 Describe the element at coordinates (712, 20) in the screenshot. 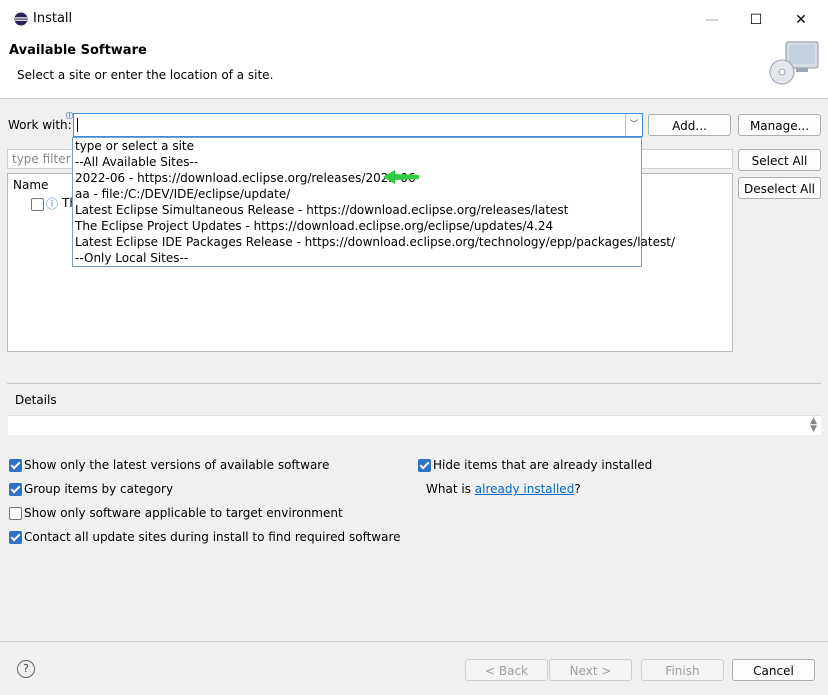

I see `minimize-button: —` at that location.